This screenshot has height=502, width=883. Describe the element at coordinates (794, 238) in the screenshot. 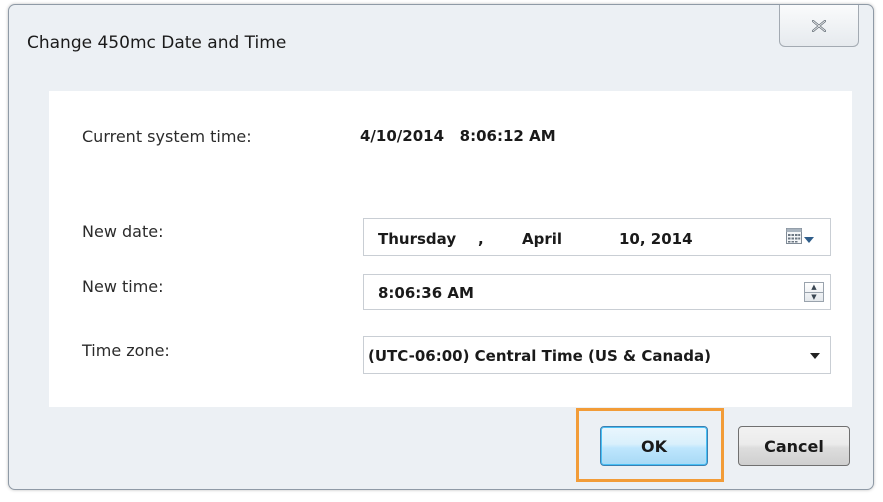

I see `calendar-icon` at that location.